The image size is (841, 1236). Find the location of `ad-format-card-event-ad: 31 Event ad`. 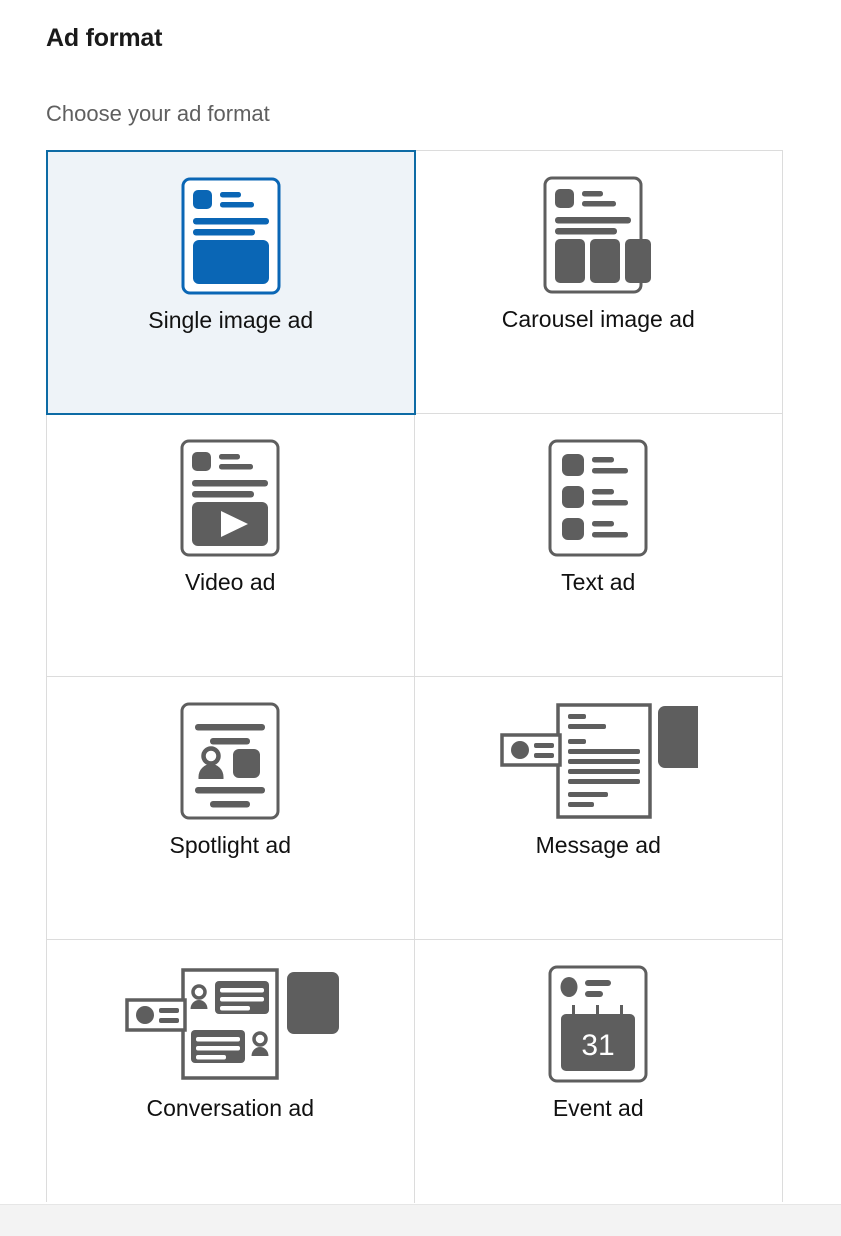

ad-format-card-event-ad: 31 Event ad is located at coordinates (598, 1071).